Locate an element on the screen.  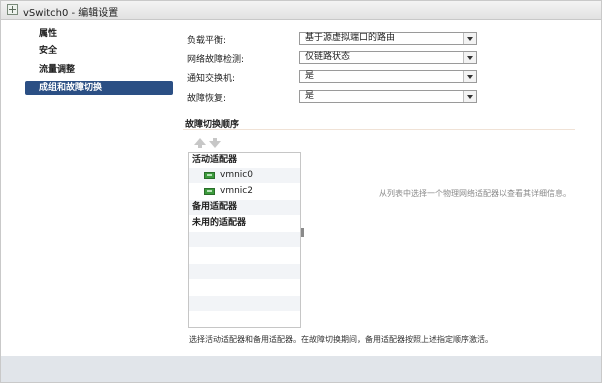
window-title: vSwitch0 - 编辑设置 is located at coordinates (71, 13).